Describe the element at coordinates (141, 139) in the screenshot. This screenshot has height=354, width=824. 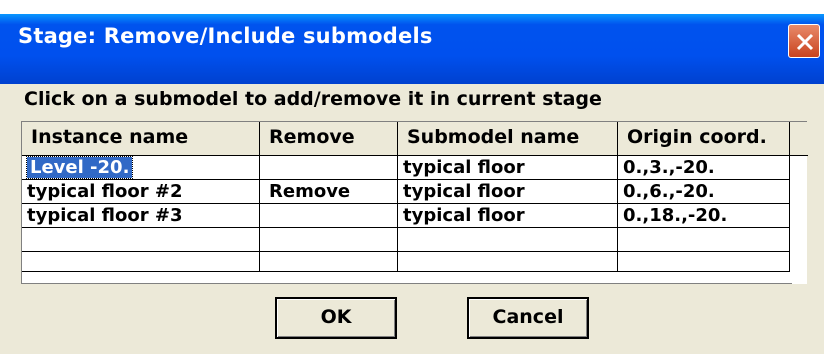
I see `column-header-instance-name: Instance name` at that location.